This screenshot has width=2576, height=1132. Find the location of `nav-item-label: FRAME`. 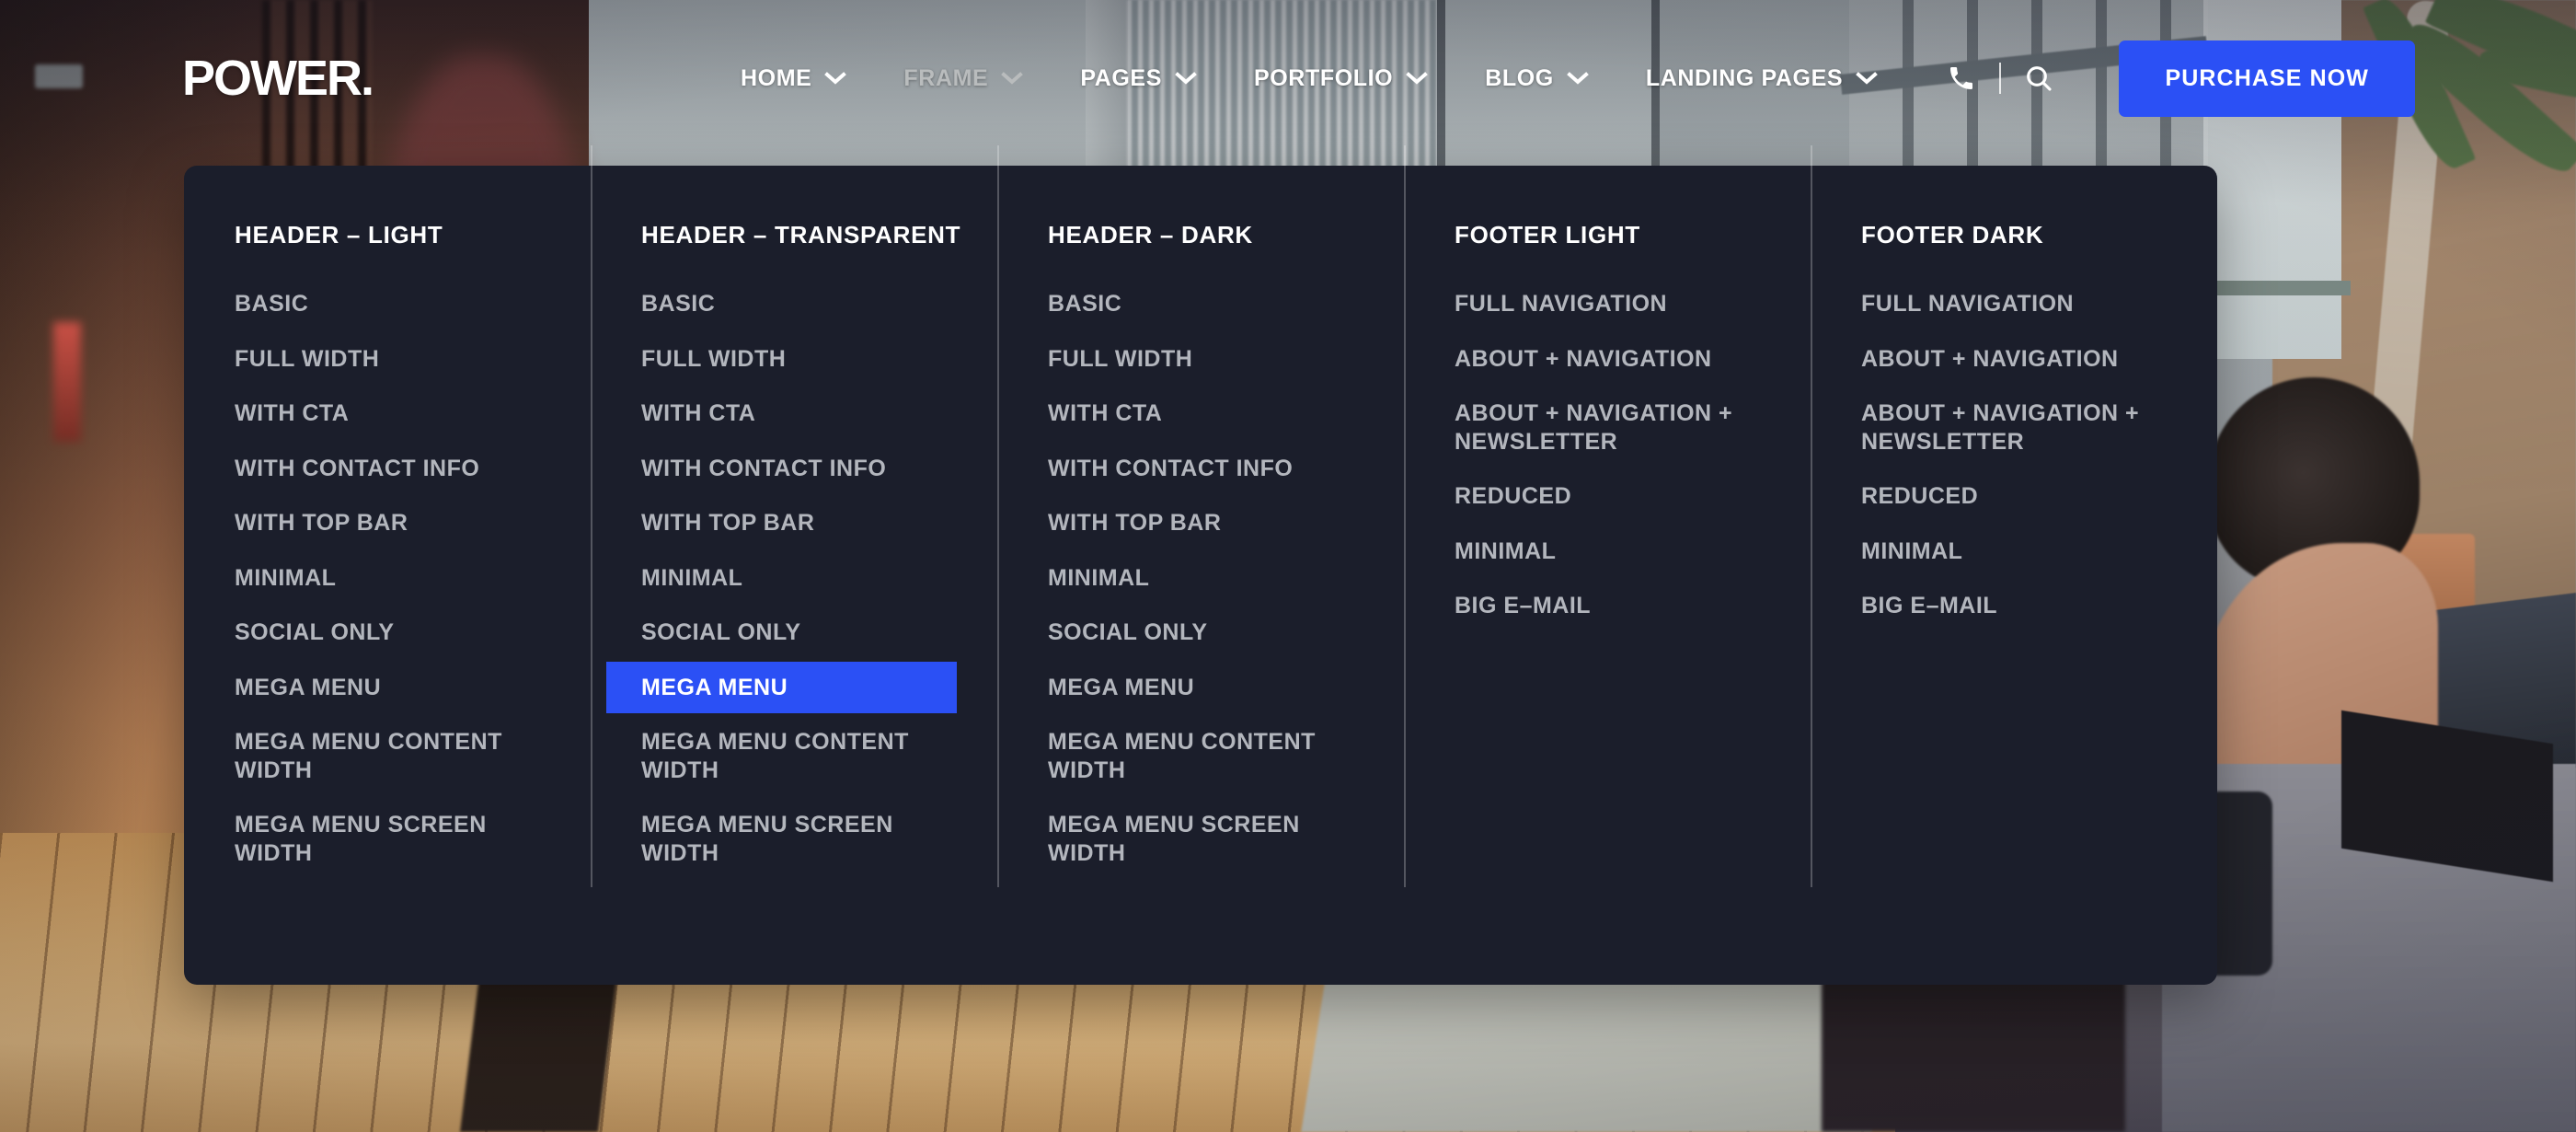

nav-item-label: FRAME is located at coordinates (946, 77).